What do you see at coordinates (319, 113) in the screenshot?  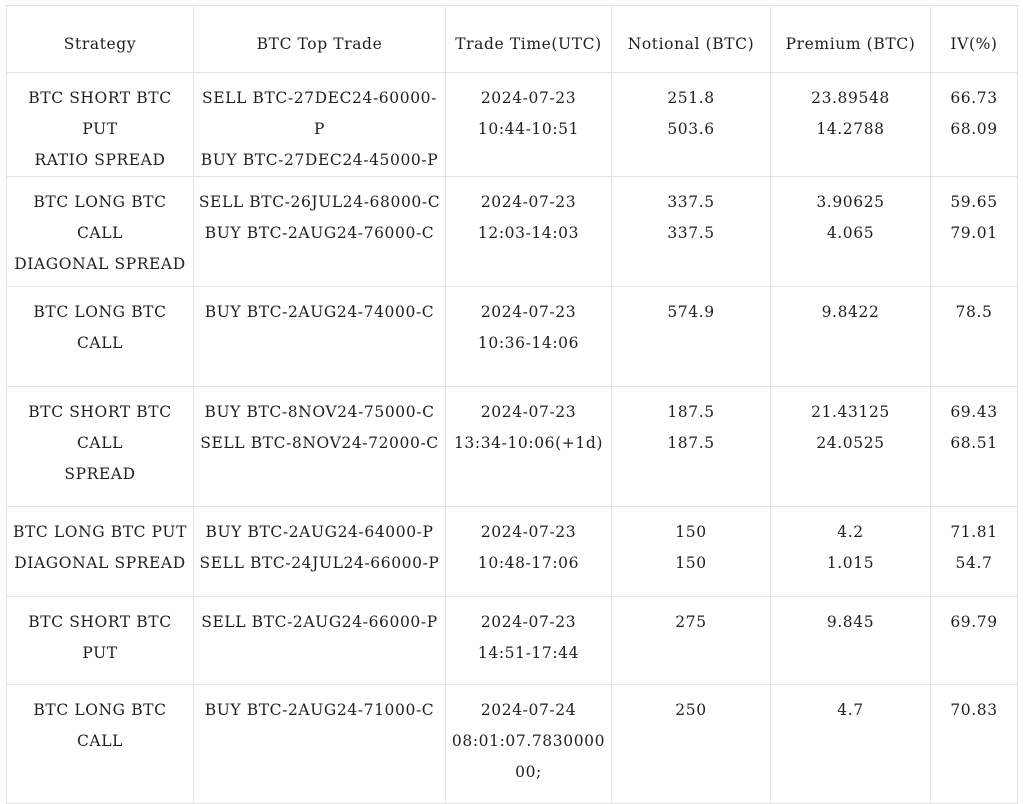 I see `cell-line: SELL BTC-27DEC24-60000-P` at bounding box center [319, 113].